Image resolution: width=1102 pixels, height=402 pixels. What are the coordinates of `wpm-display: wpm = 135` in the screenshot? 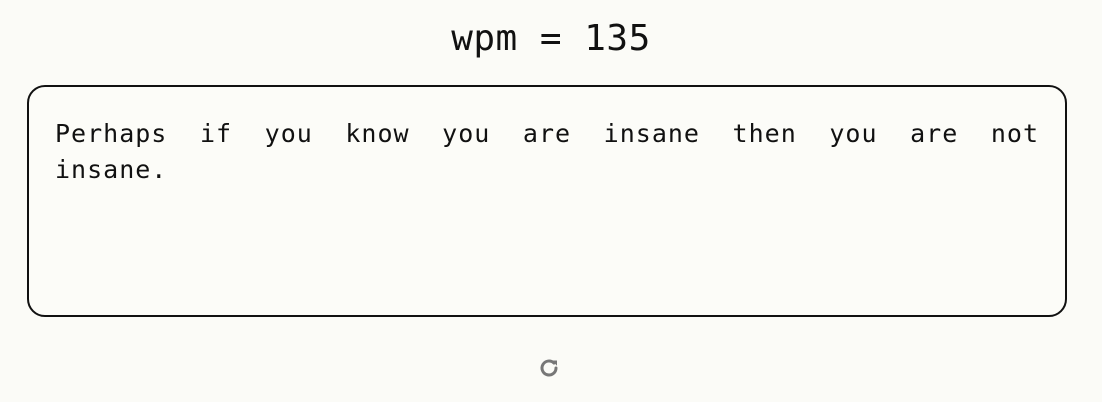 It's located at (551, 38).